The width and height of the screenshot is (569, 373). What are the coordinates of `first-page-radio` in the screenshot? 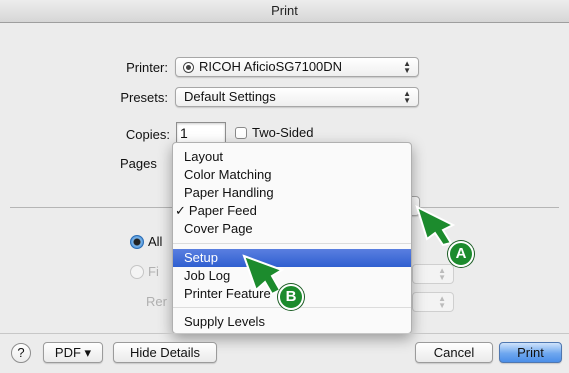 It's located at (137, 272).